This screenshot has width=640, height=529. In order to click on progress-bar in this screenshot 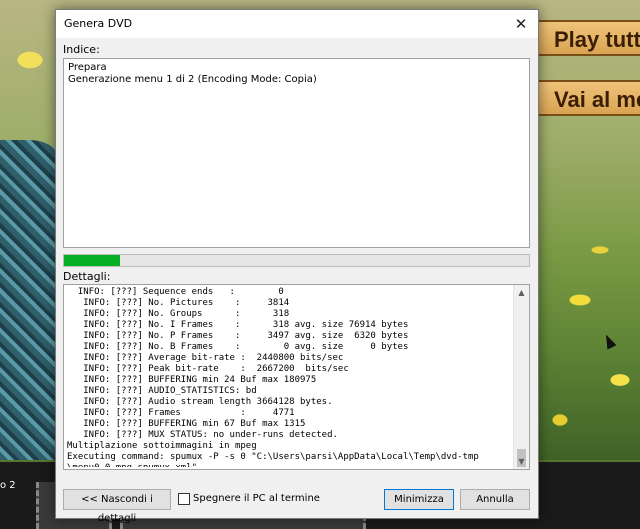, I will do `click(296, 260)`.